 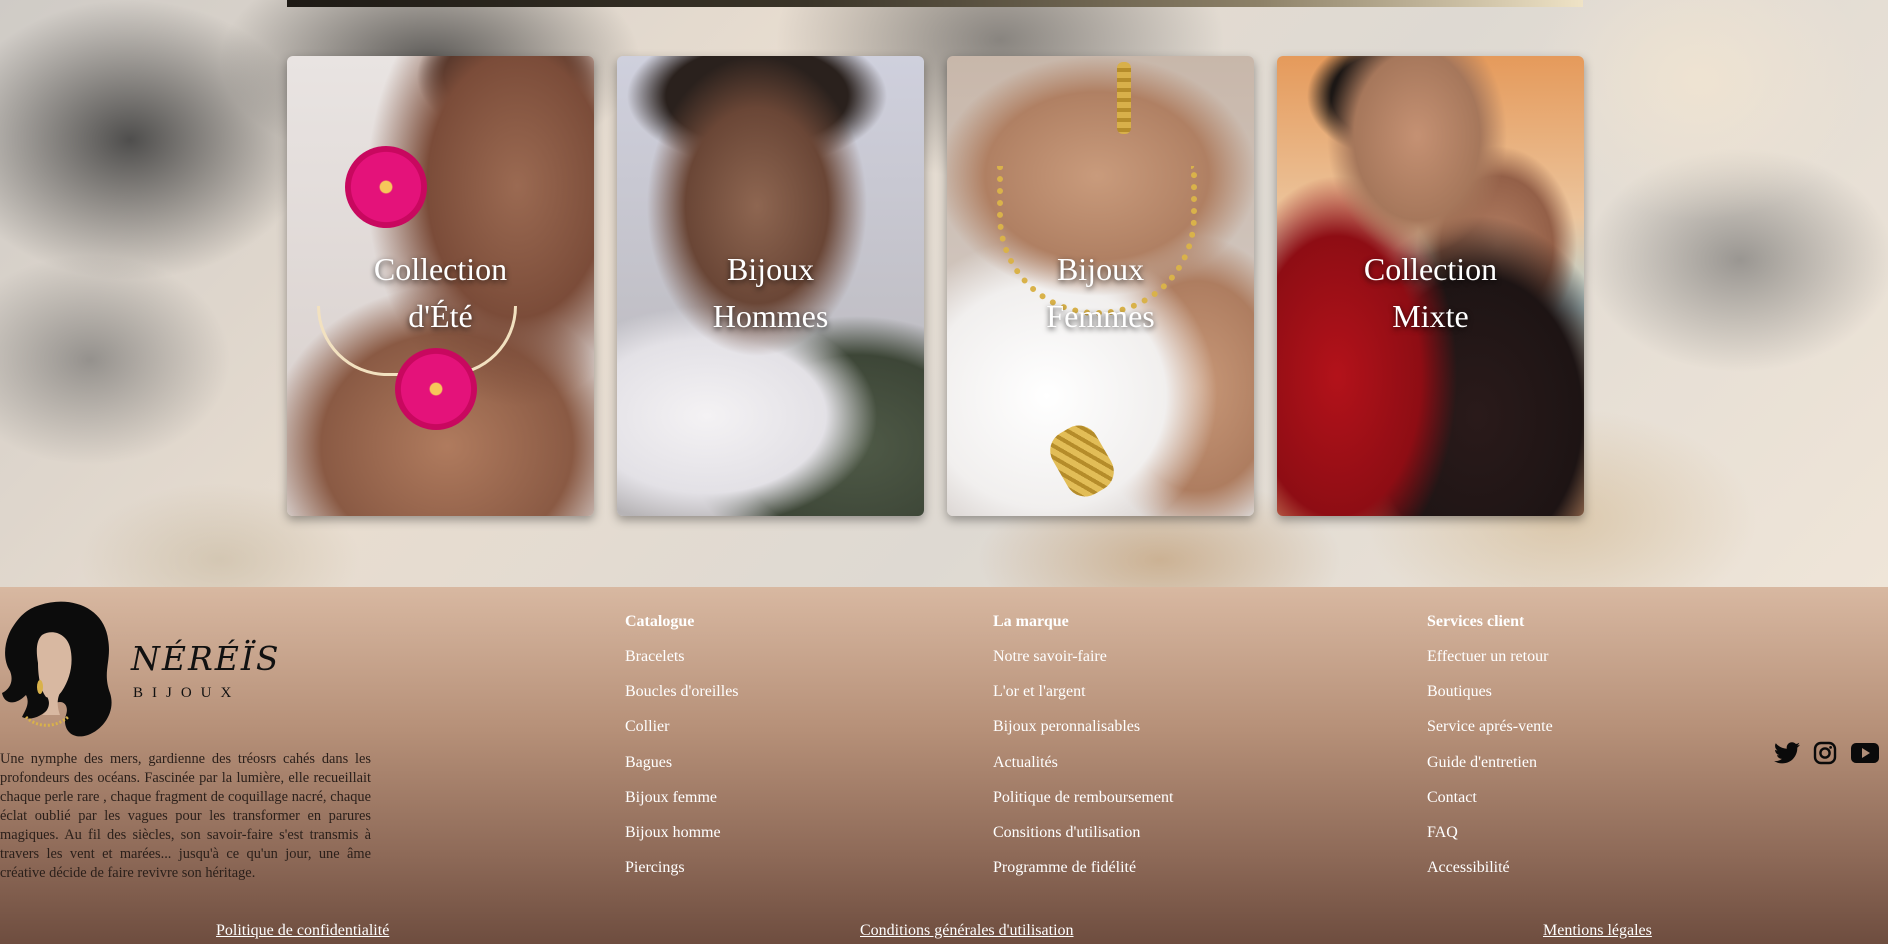 I want to click on footer-link-boutiques: Boutiques, so click(x=1490, y=692).